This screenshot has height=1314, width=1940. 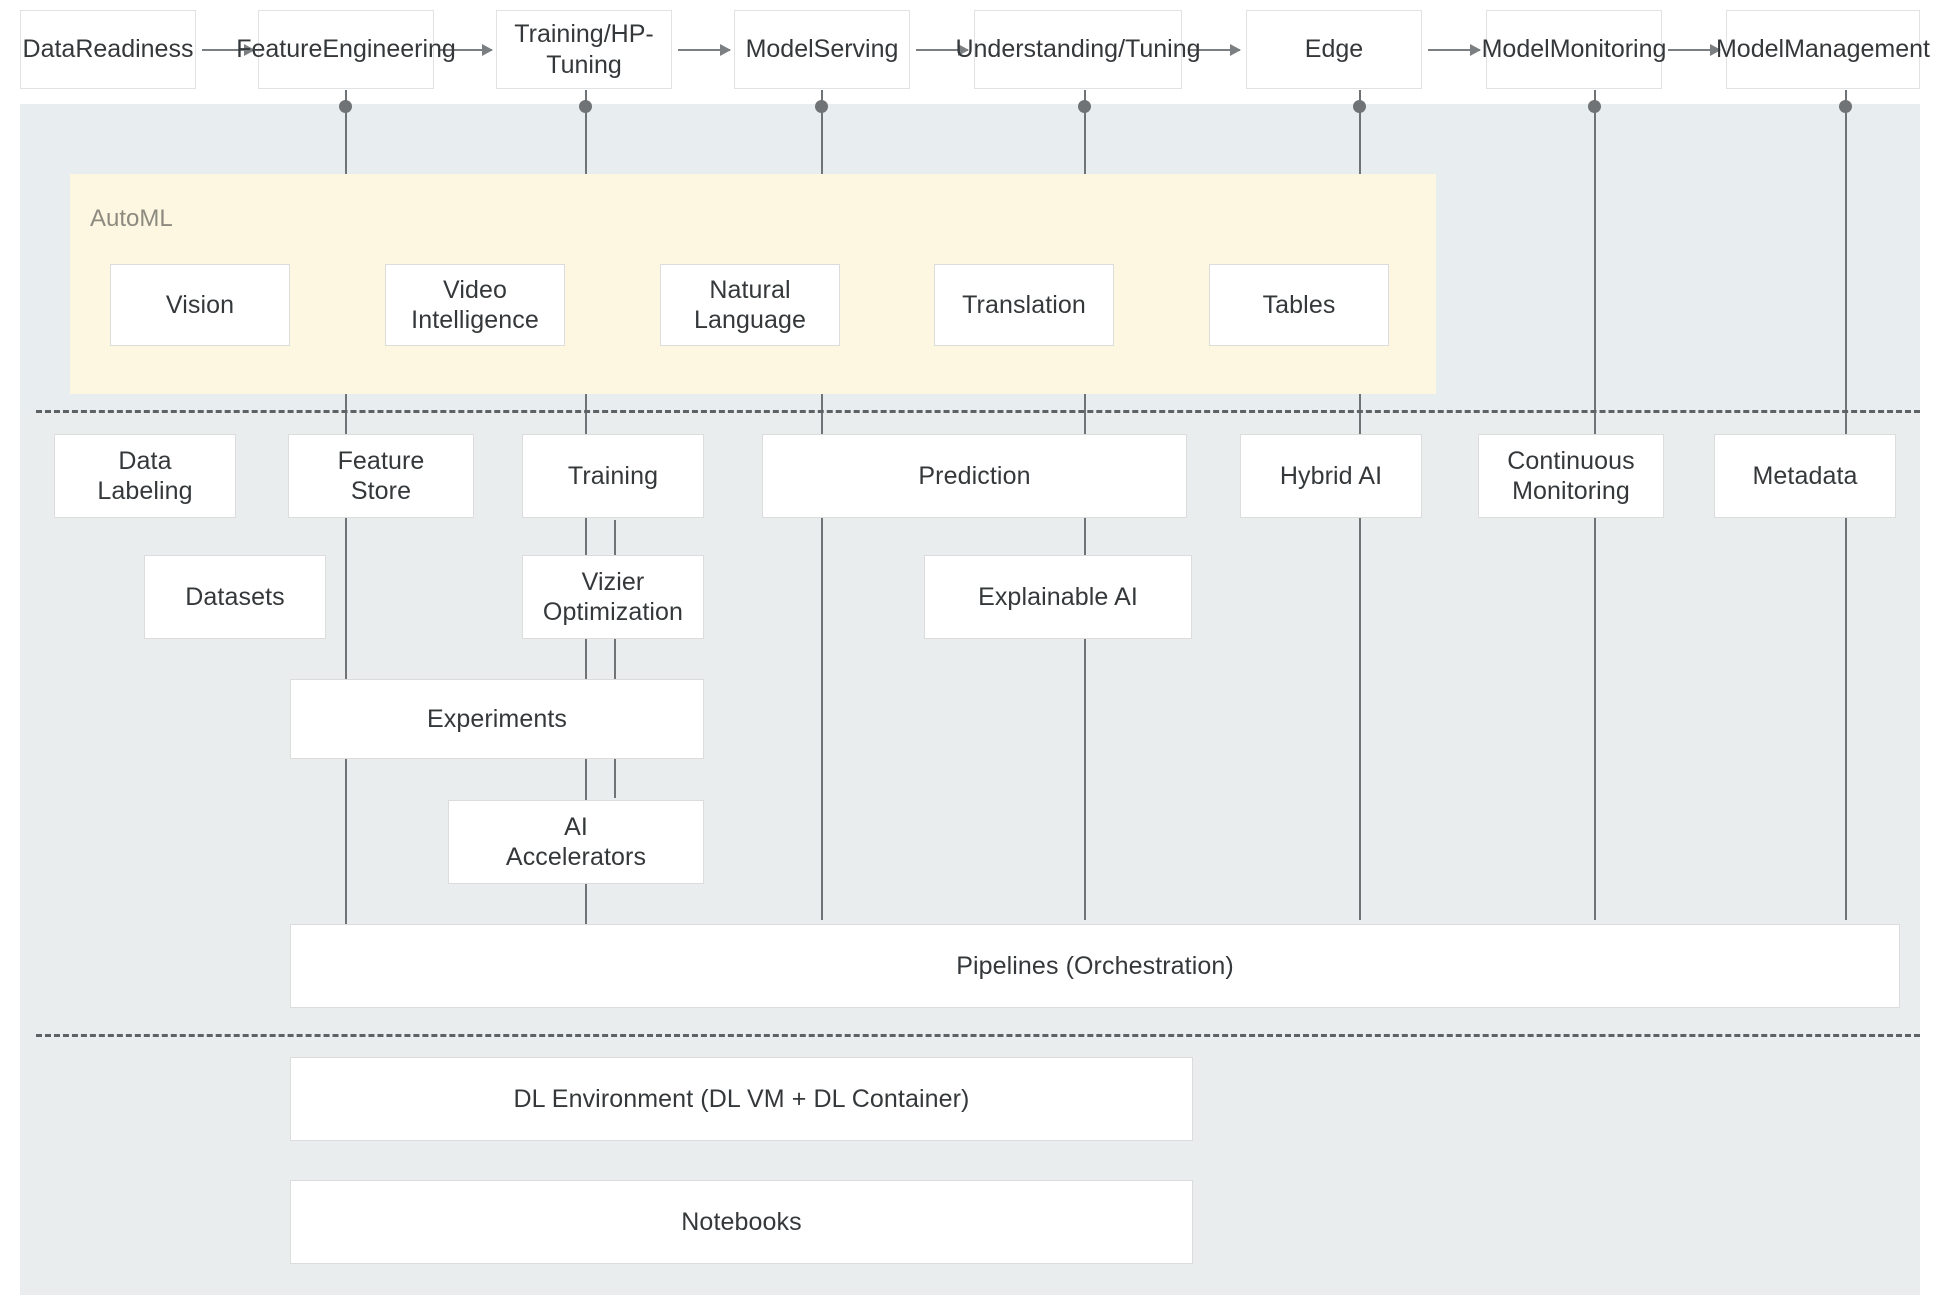 I want to click on stage-model-monitoring: ModelMonitoring, so click(x=1574, y=49).